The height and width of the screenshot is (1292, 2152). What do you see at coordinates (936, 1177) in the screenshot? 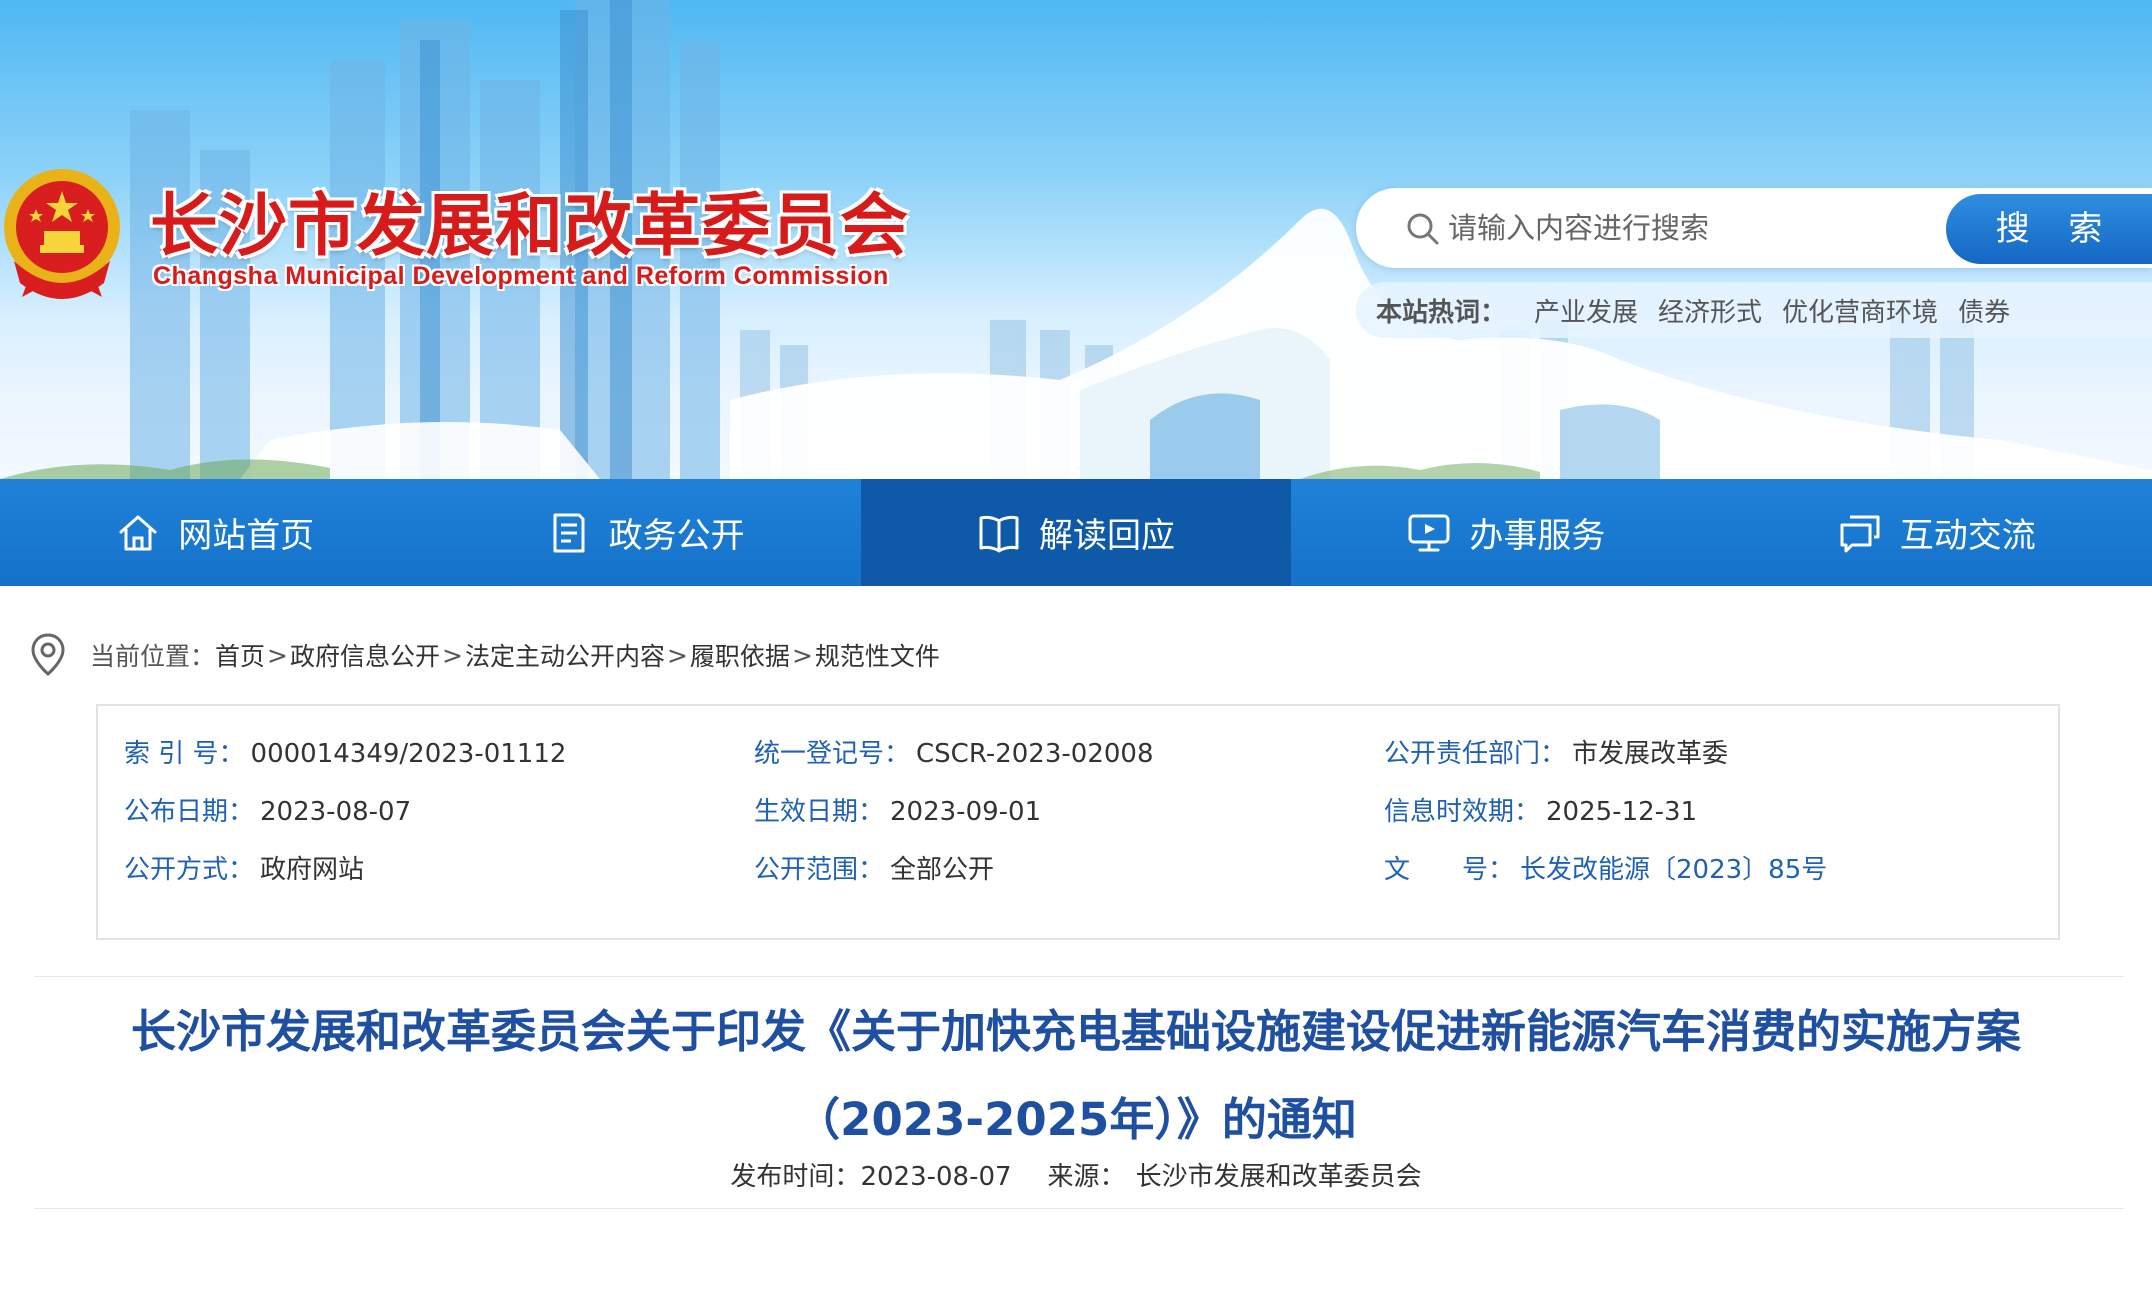
I see `publish-time-value: 2023-08-07` at bounding box center [936, 1177].